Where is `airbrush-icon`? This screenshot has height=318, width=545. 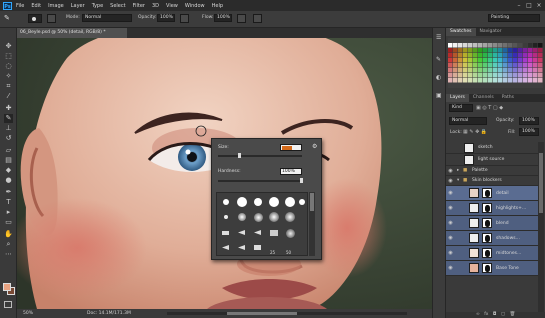
airbrush-icon is located at coordinates (241, 18).